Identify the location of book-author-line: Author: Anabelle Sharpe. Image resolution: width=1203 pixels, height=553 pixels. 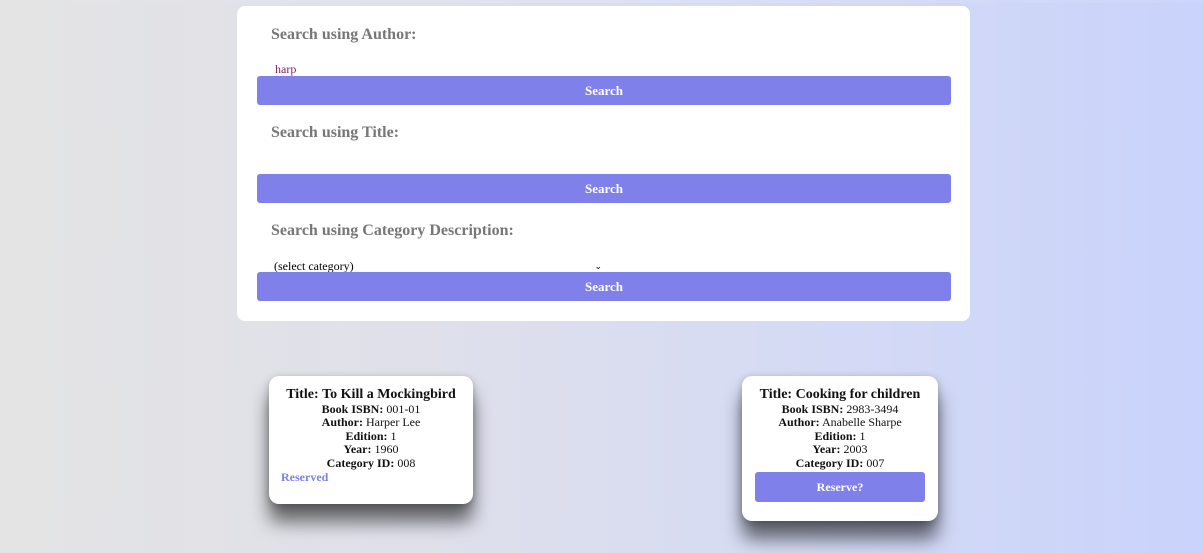
(840, 422).